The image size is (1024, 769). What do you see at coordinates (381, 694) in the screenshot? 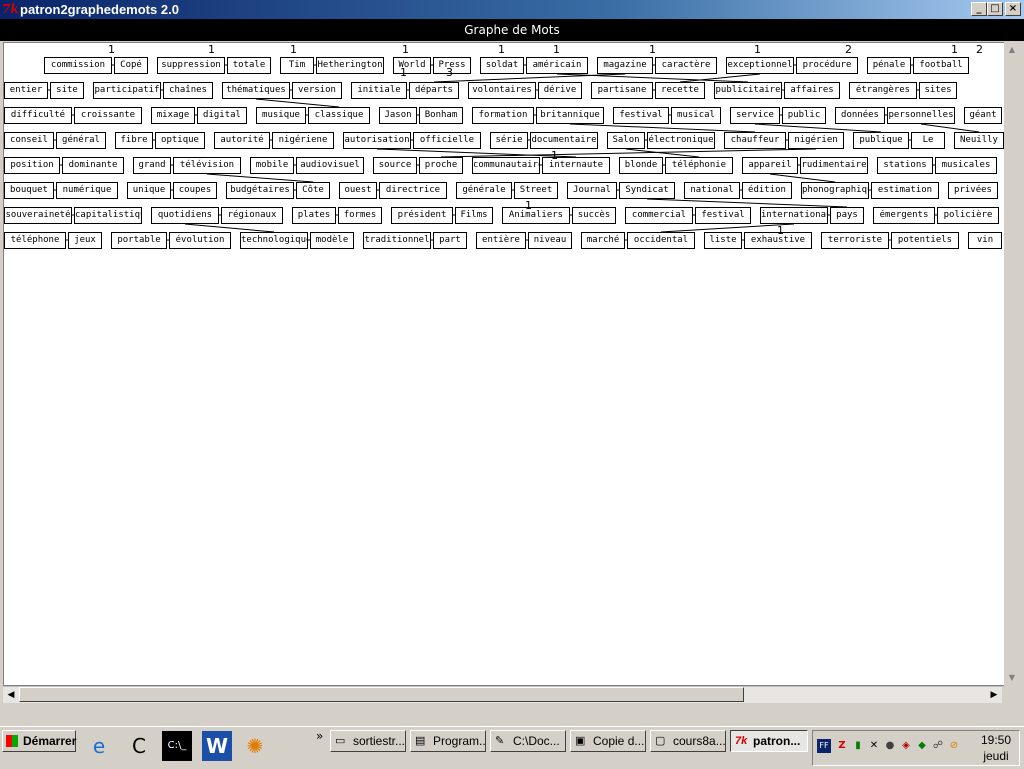
I see `horizontal-scroll-thumb` at bounding box center [381, 694].